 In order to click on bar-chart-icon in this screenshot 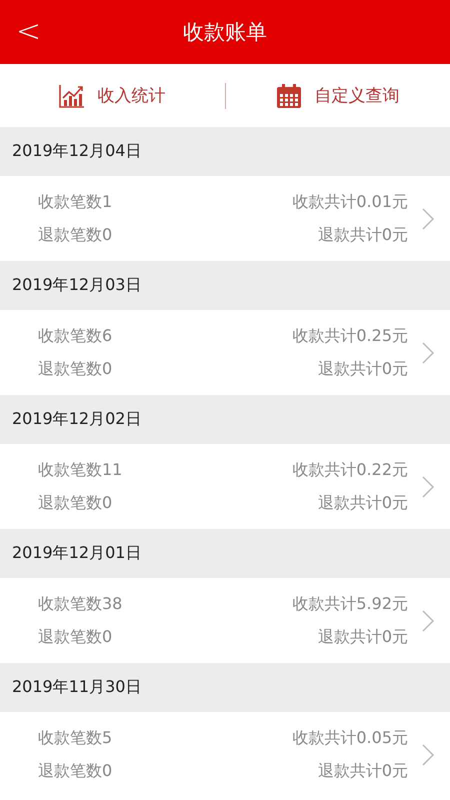, I will do `click(72, 96)`.